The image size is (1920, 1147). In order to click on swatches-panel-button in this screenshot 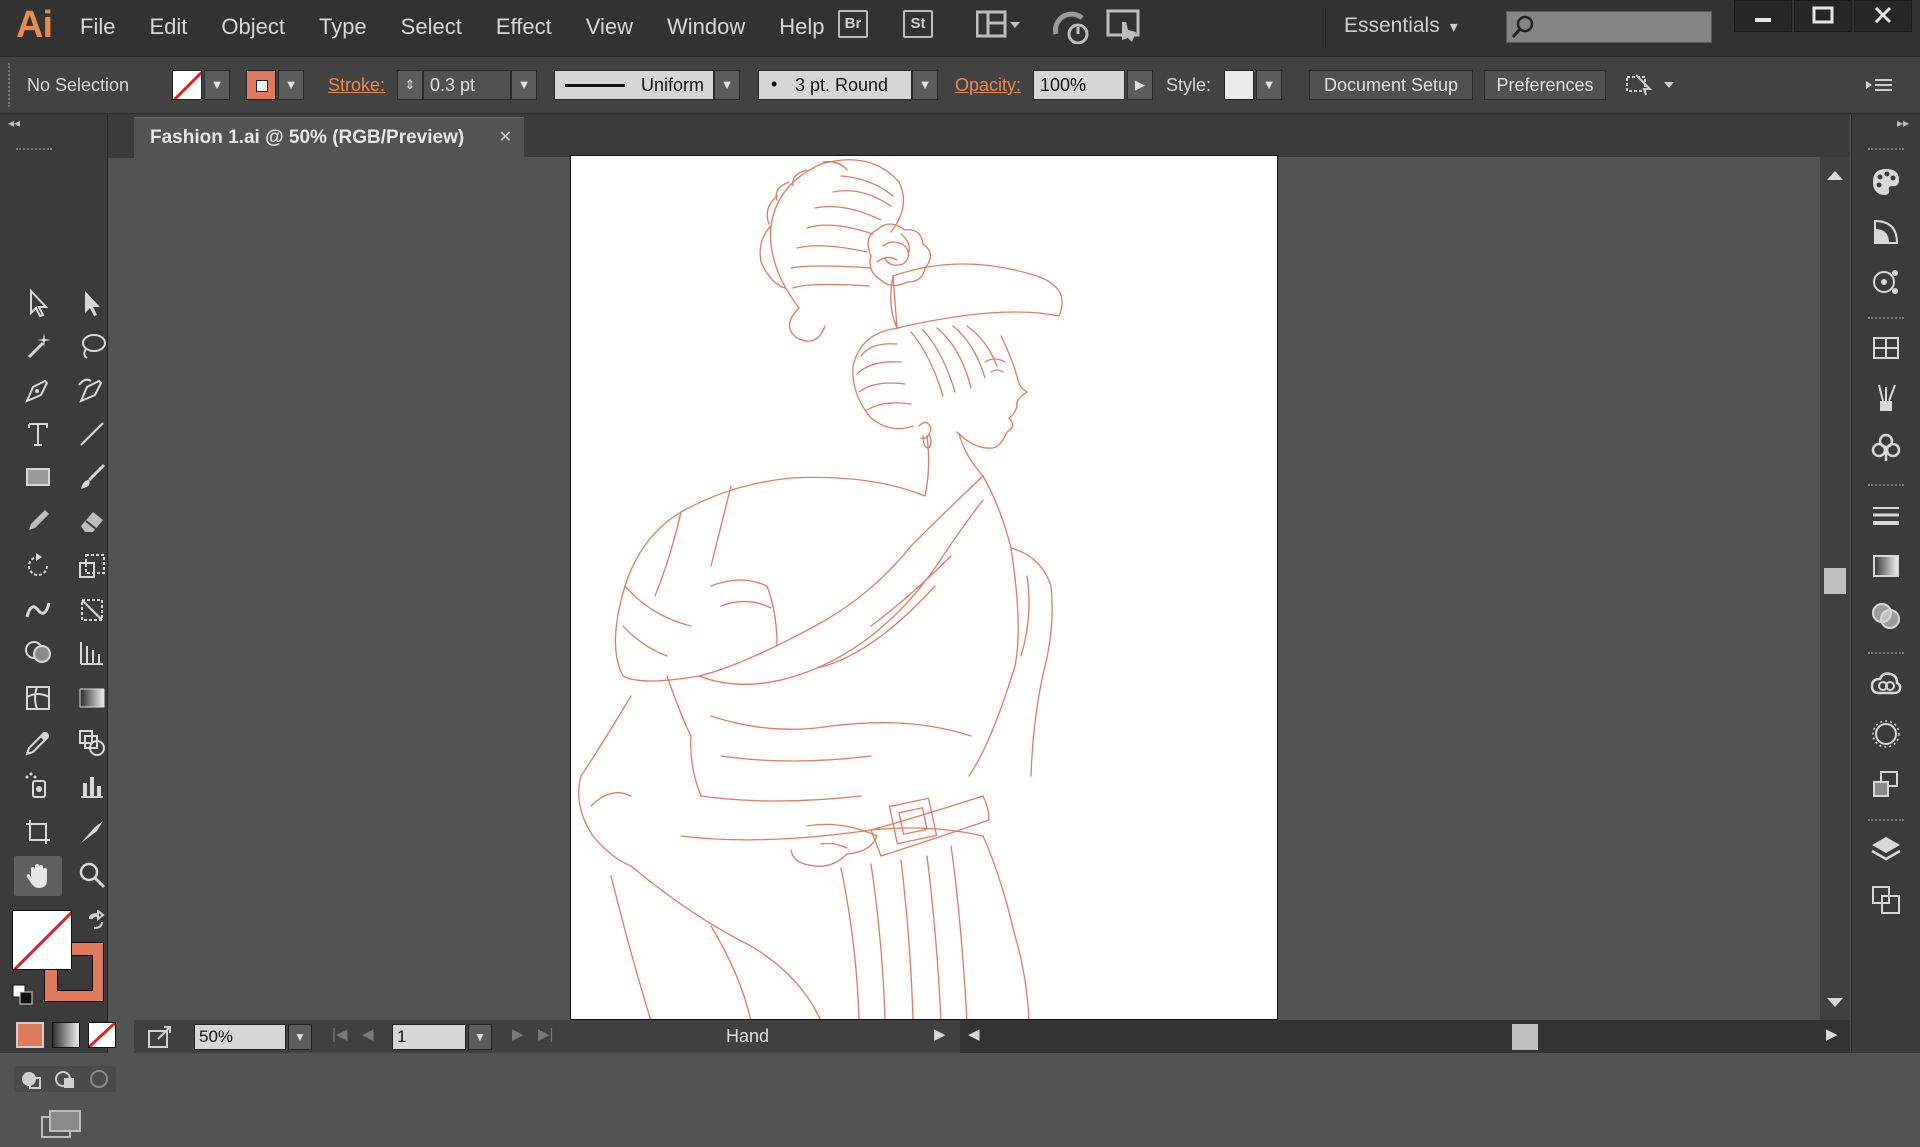, I will do `click(1886, 348)`.